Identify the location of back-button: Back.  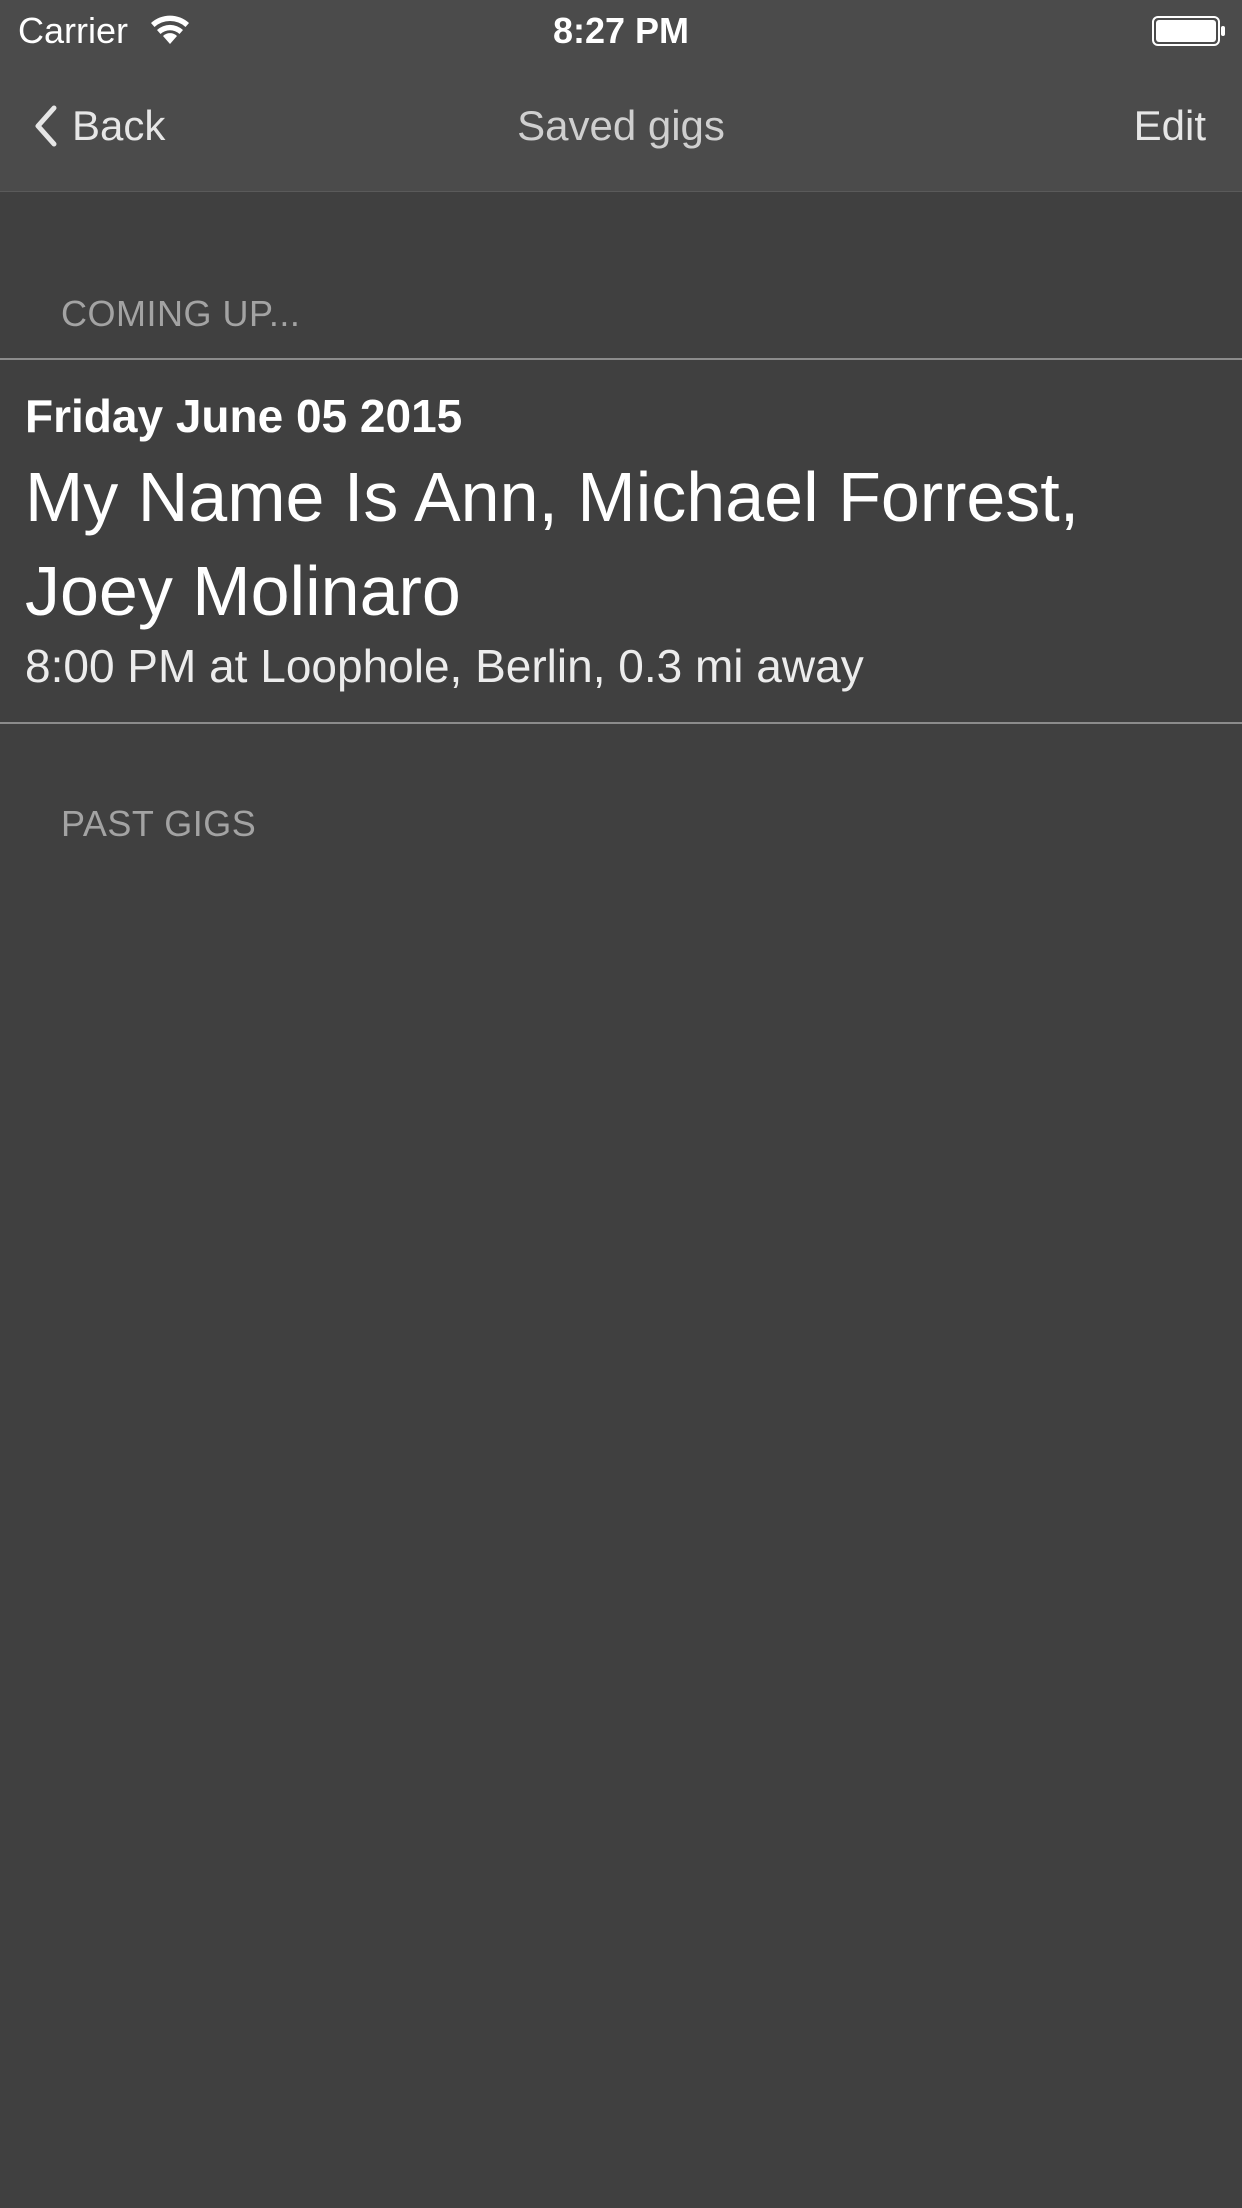
(98, 126).